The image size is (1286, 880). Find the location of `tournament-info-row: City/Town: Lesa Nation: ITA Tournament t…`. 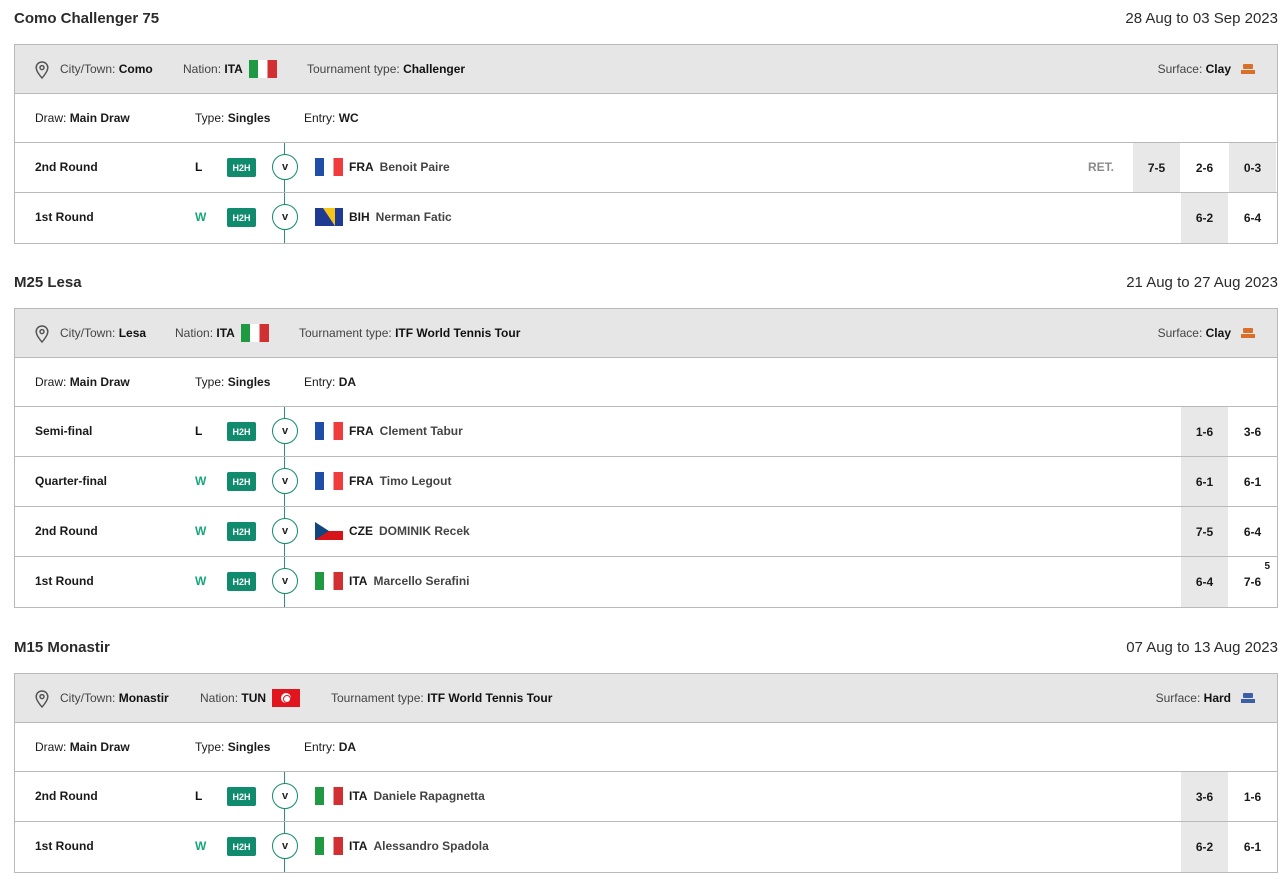

tournament-info-row: City/Town: Lesa Nation: ITA Tournament t… is located at coordinates (646, 333).